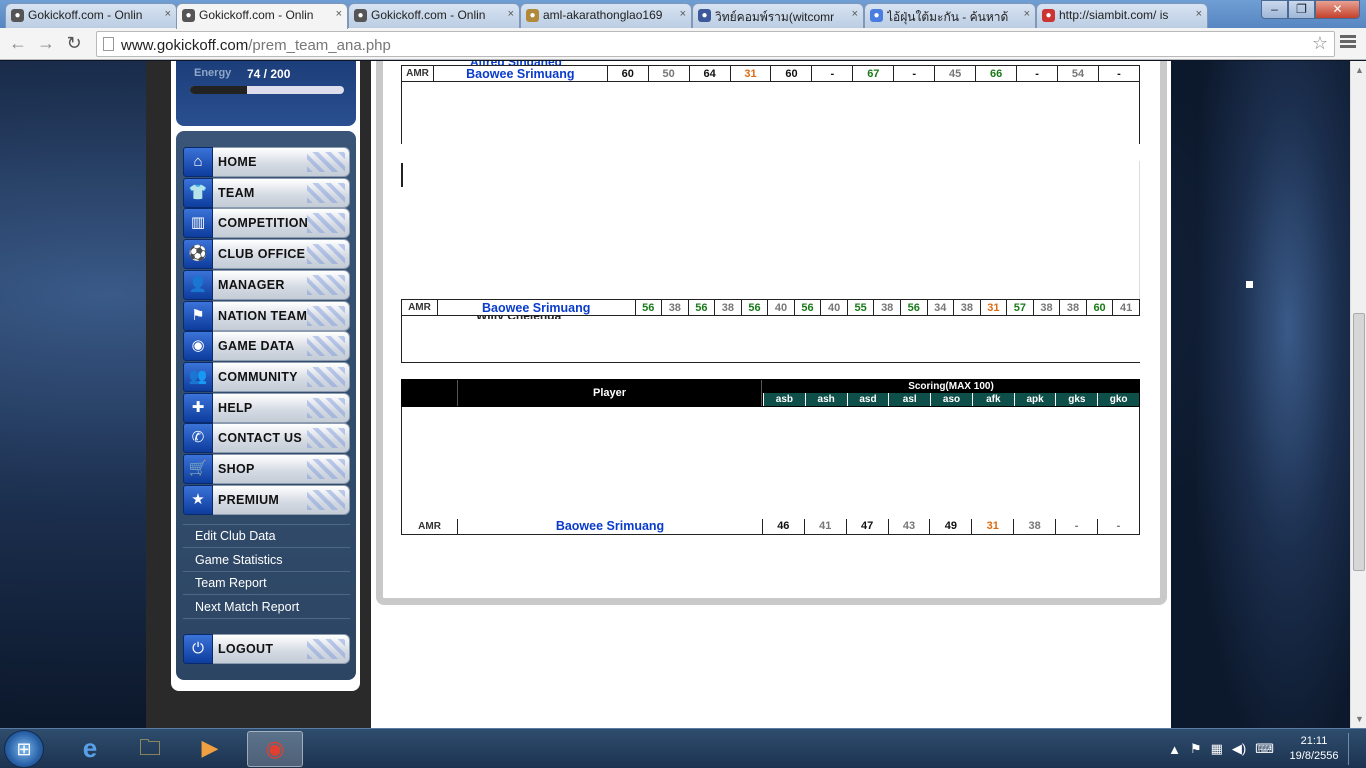 The width and height of the screenshot is (1366, 768). What do you see at coordinates (1217, 749) in the screenshot?
I see `network-icon: ▦` at bounding box center [1217, 749].